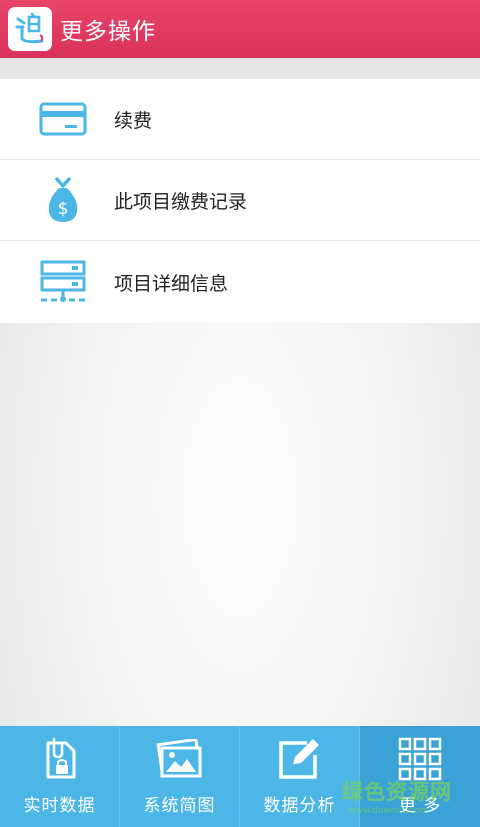 The height and width of the screenshot is (827, 480). Describe the element at coordinates (240, 282) in the screenshot. I see `menu-item-project-details: 项目详细信息` at that location.